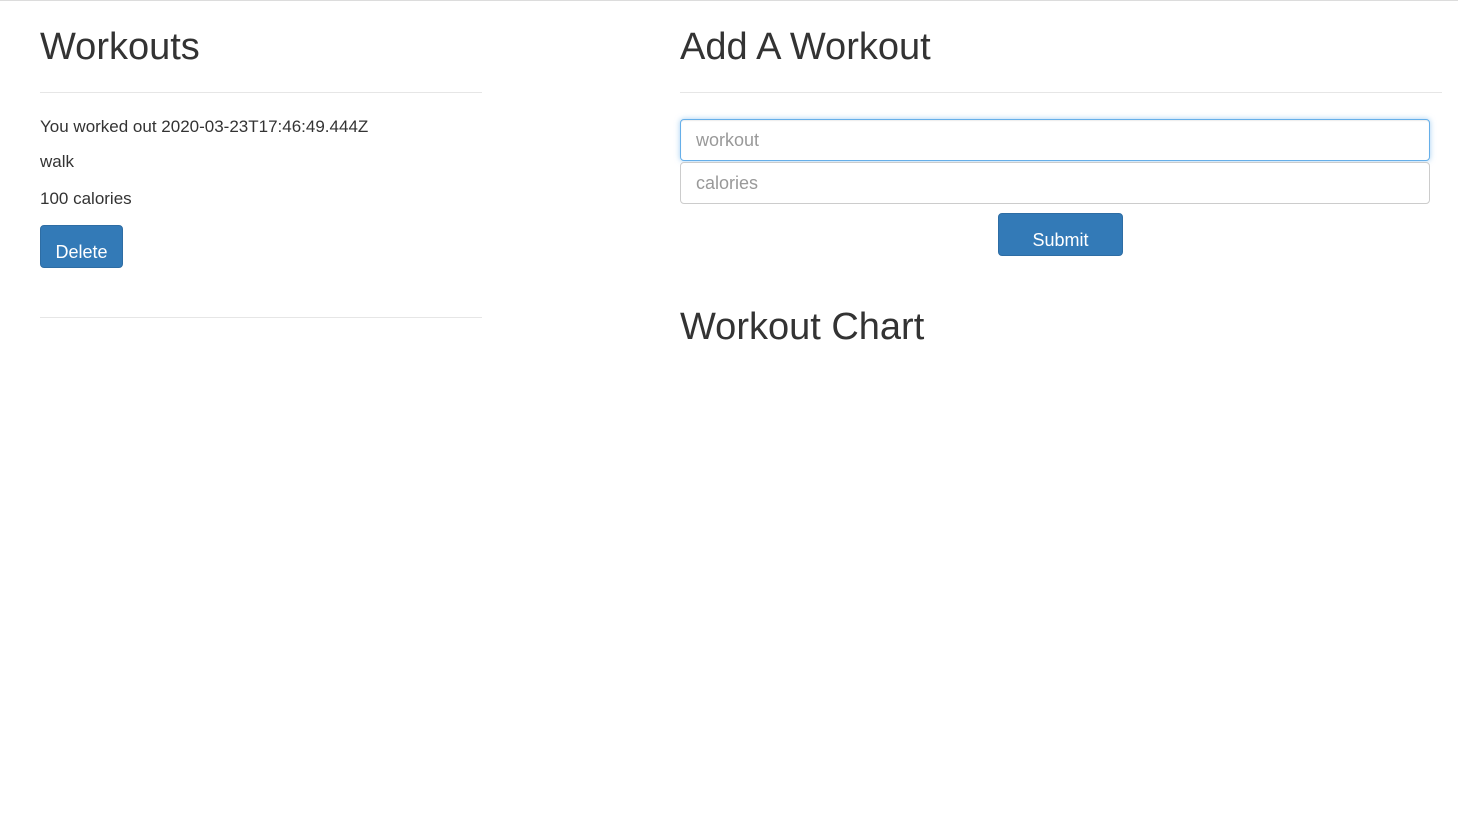 The image size is (1458, 826). Describe the element at coordinates (57, 161) in the screenshot. I see `workout-name-text: walk` at that location.